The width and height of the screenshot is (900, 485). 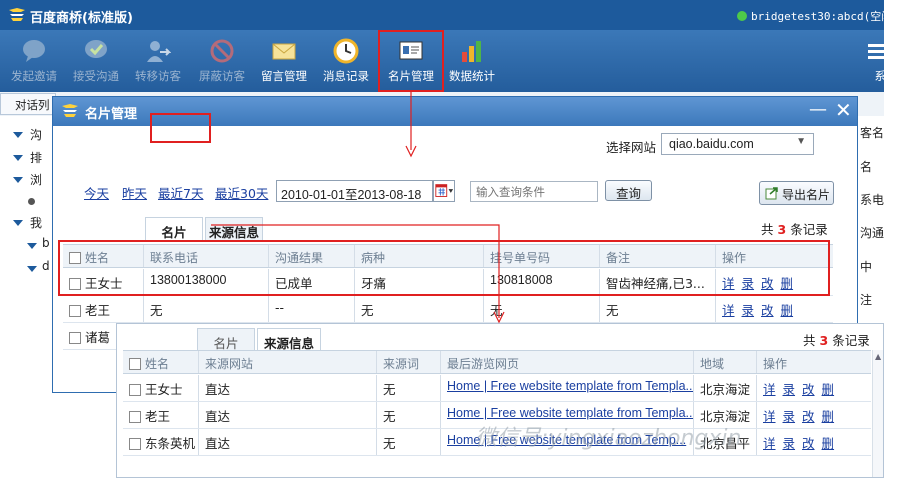 I want to click on clock-icon, so click(x=346, y=51).